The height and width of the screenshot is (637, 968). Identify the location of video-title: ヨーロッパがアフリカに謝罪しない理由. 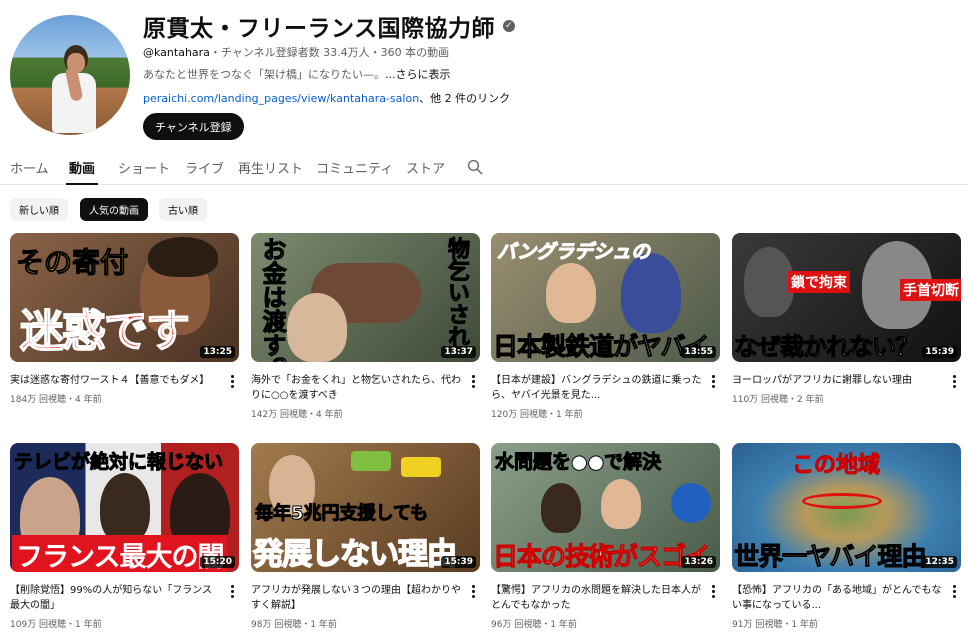
(838, 380).